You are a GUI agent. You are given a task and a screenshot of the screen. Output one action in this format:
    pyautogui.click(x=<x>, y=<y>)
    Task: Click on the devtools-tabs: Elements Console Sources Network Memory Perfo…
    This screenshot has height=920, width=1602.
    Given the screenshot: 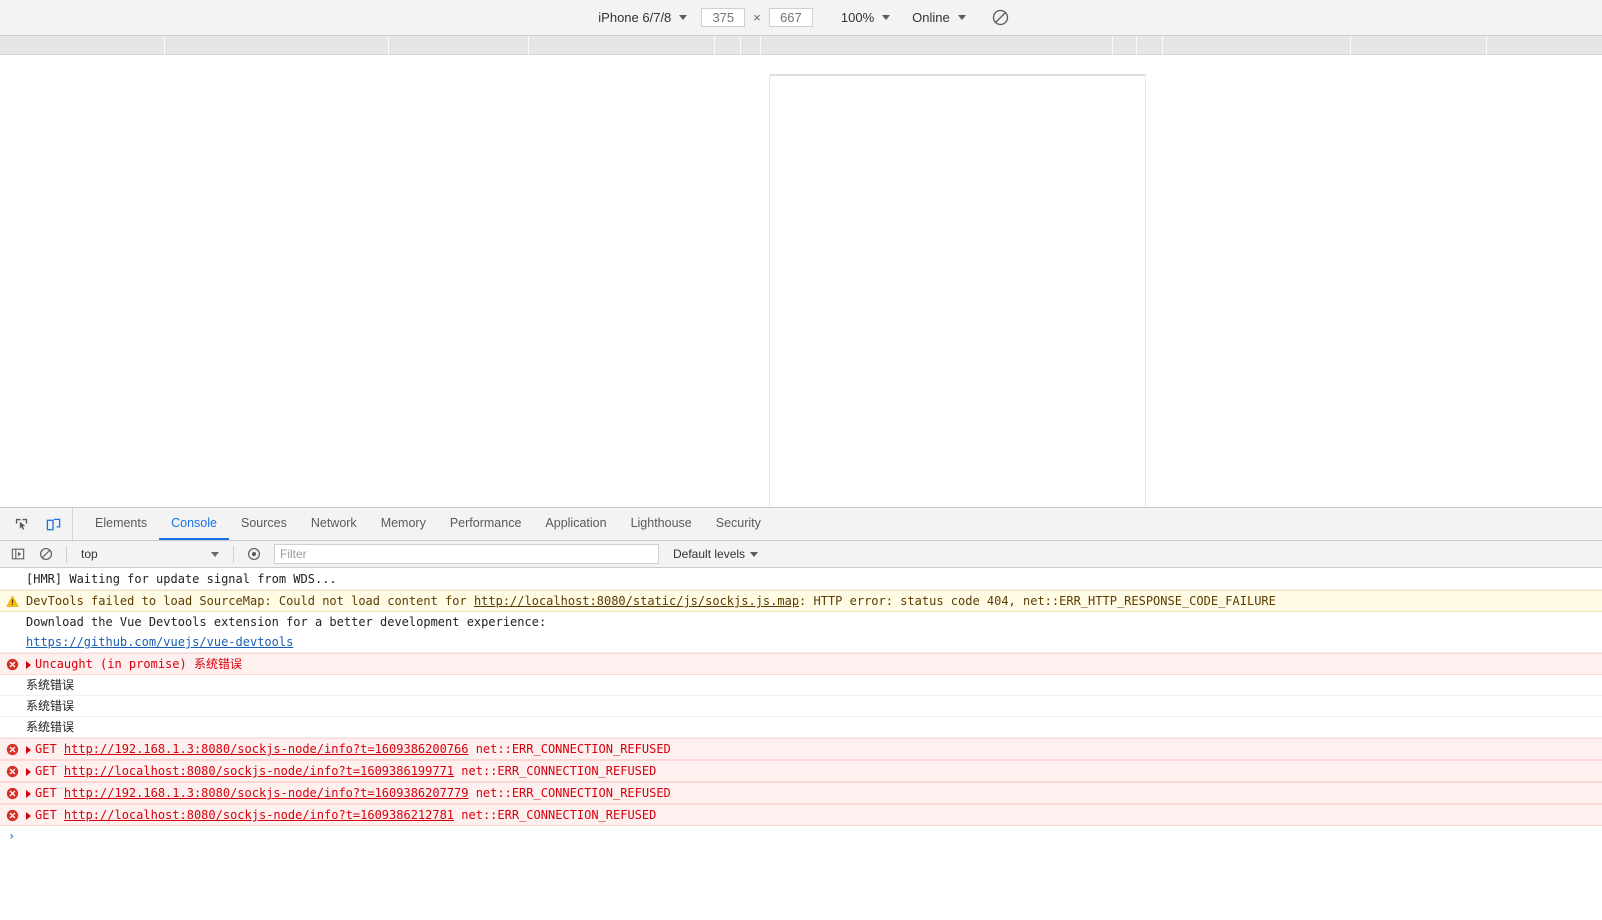 What is the action you would take?
    pyautogui.click(x=423, y=524)
    